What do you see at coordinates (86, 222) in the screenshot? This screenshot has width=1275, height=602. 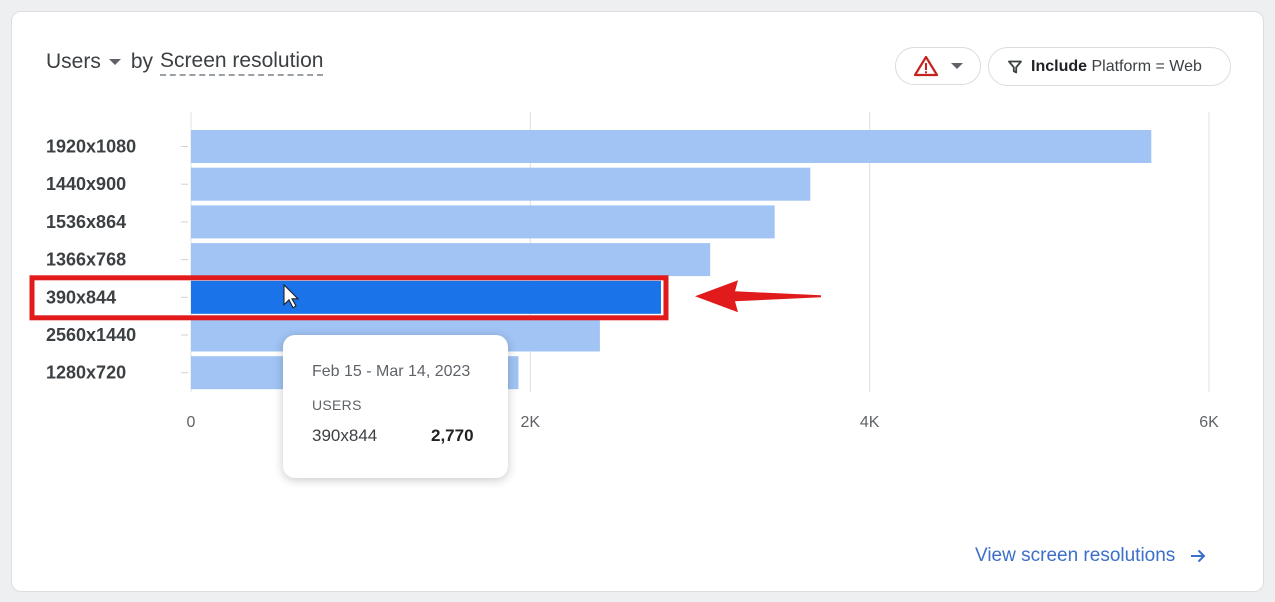 I see `category-label: 1536x864` at bounding box center [86, 222].